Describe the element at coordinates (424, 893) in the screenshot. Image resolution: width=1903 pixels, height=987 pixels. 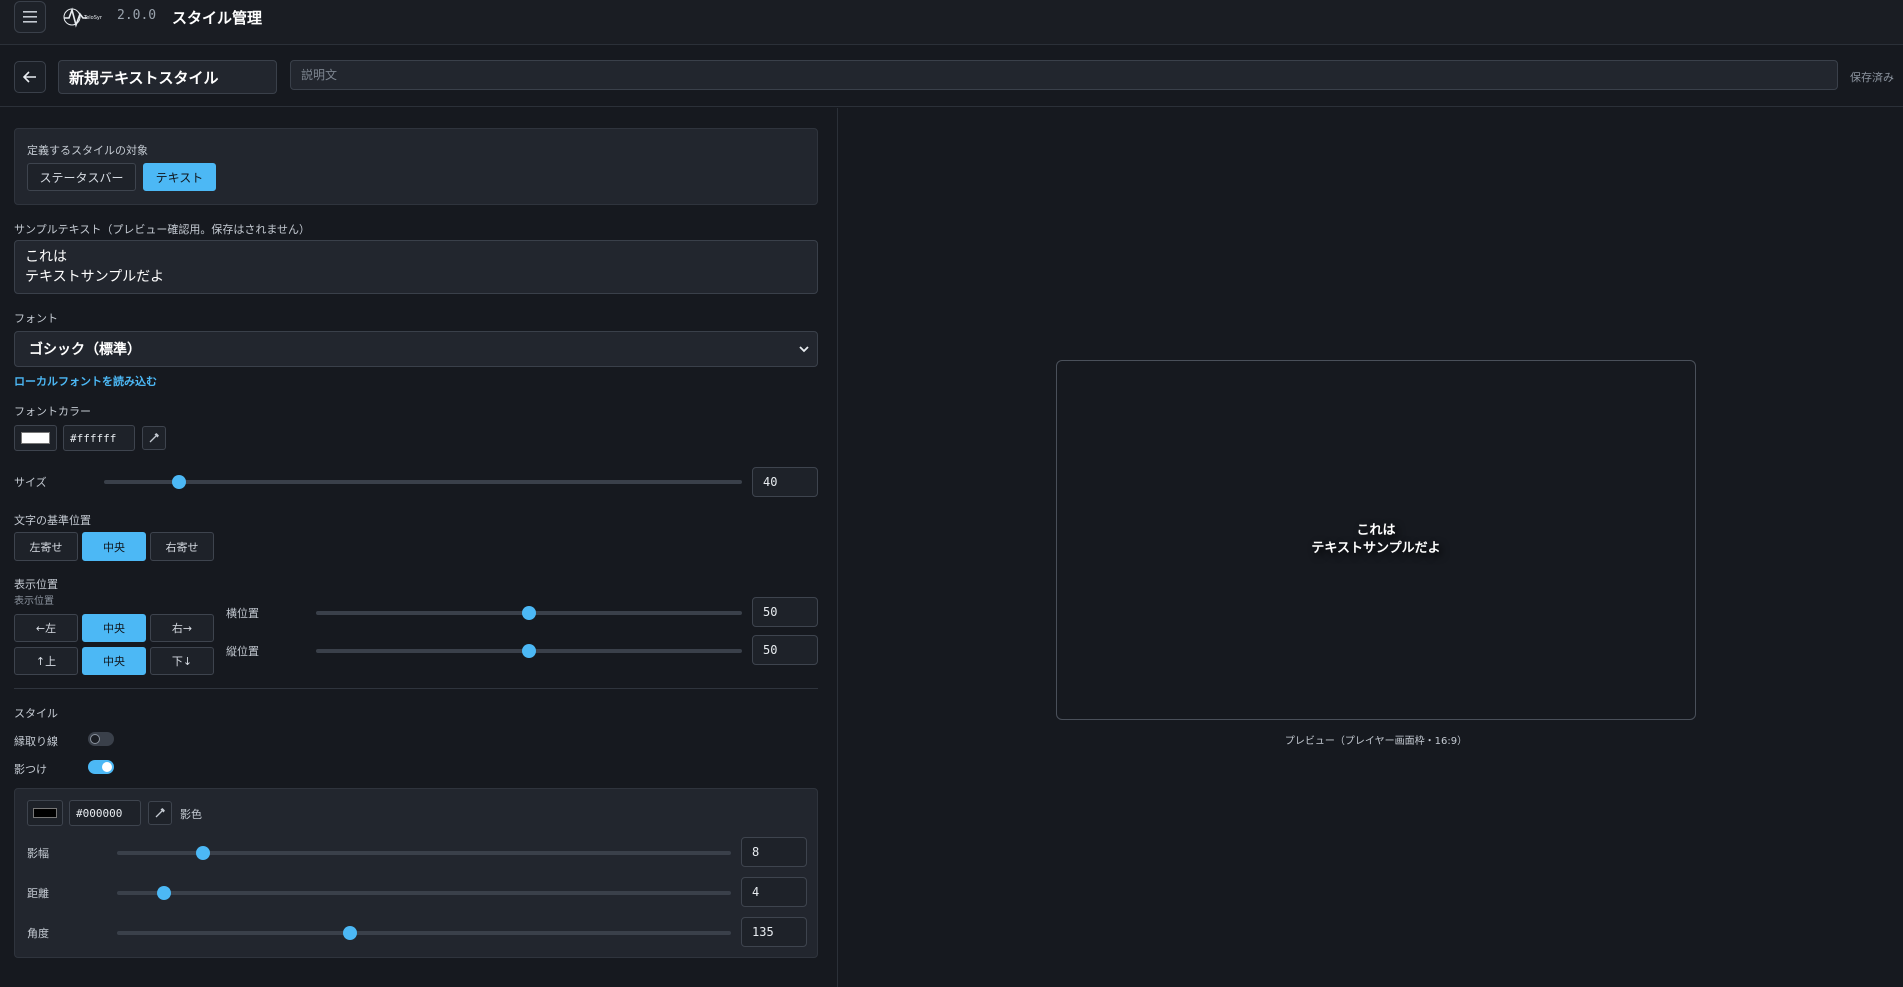
I see `shadow-distance-slider` at that location.